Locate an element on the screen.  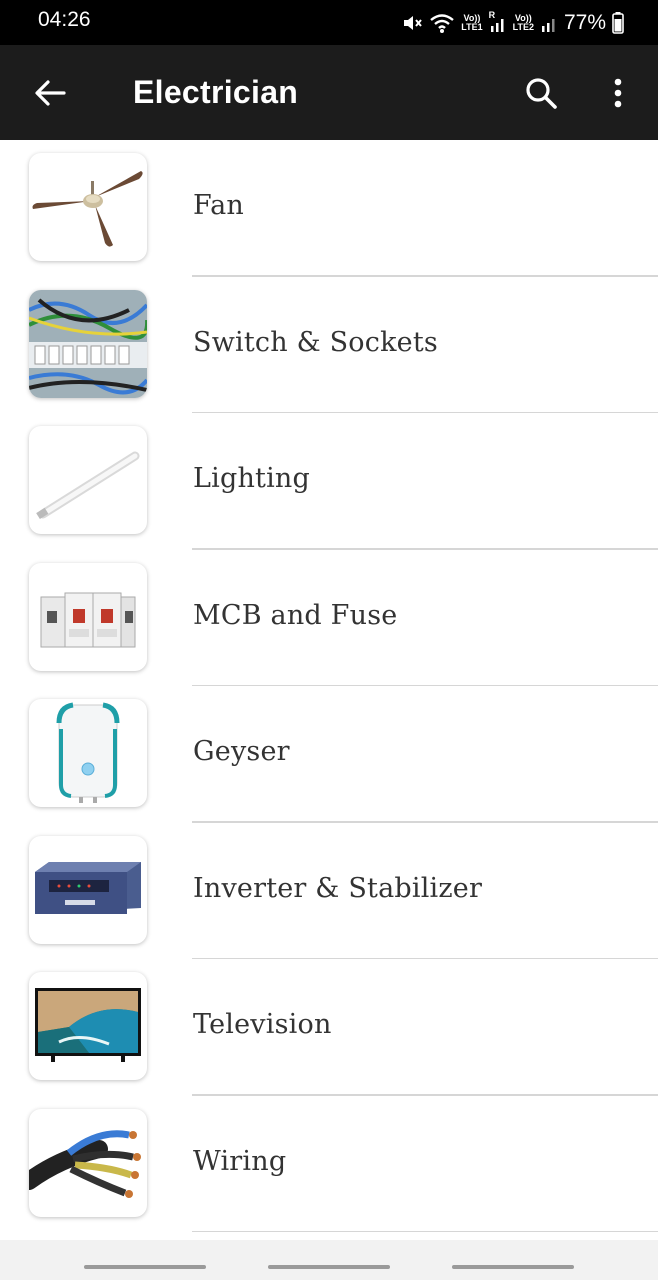
home-handle is located at coordinates (329, 1267).